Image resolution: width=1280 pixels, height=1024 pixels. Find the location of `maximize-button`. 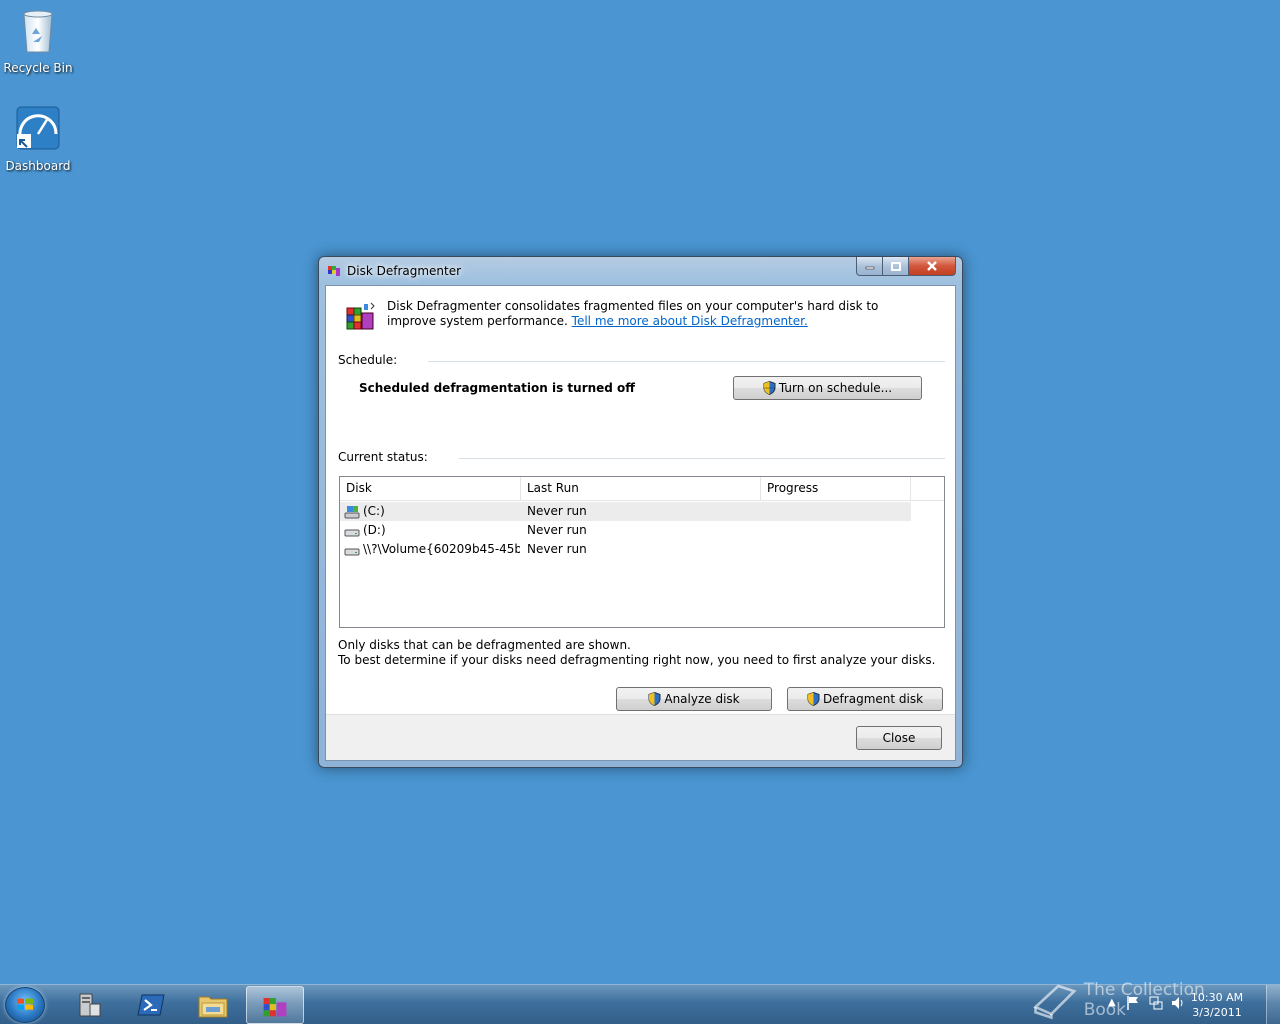

maximize-button is located at coordinates (896, 266).